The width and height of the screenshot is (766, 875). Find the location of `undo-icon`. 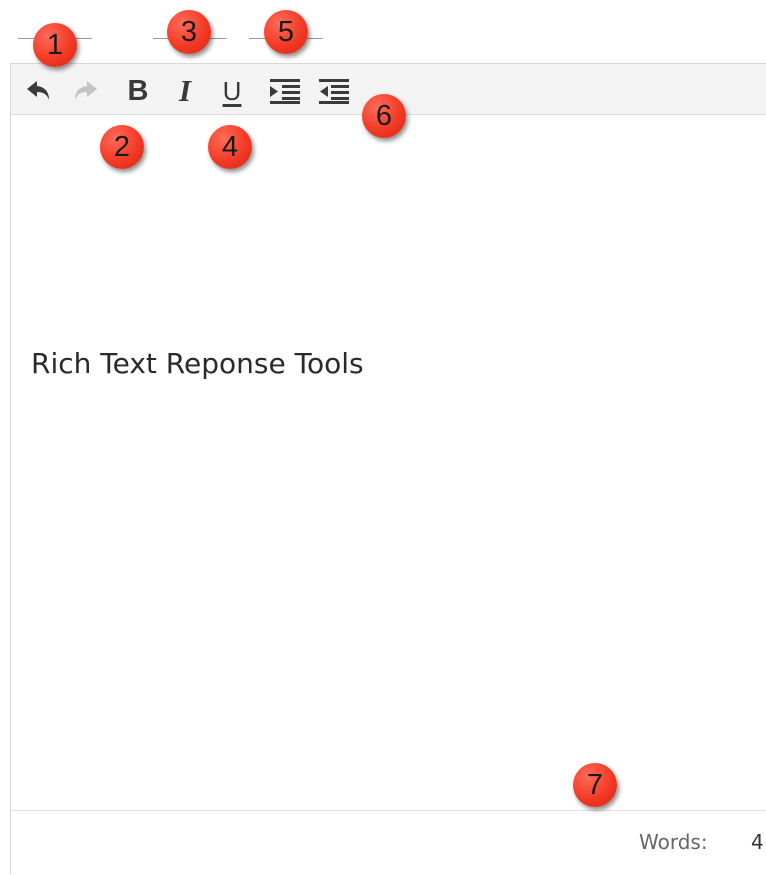

undo-icon is located at coordinates (39, 91).